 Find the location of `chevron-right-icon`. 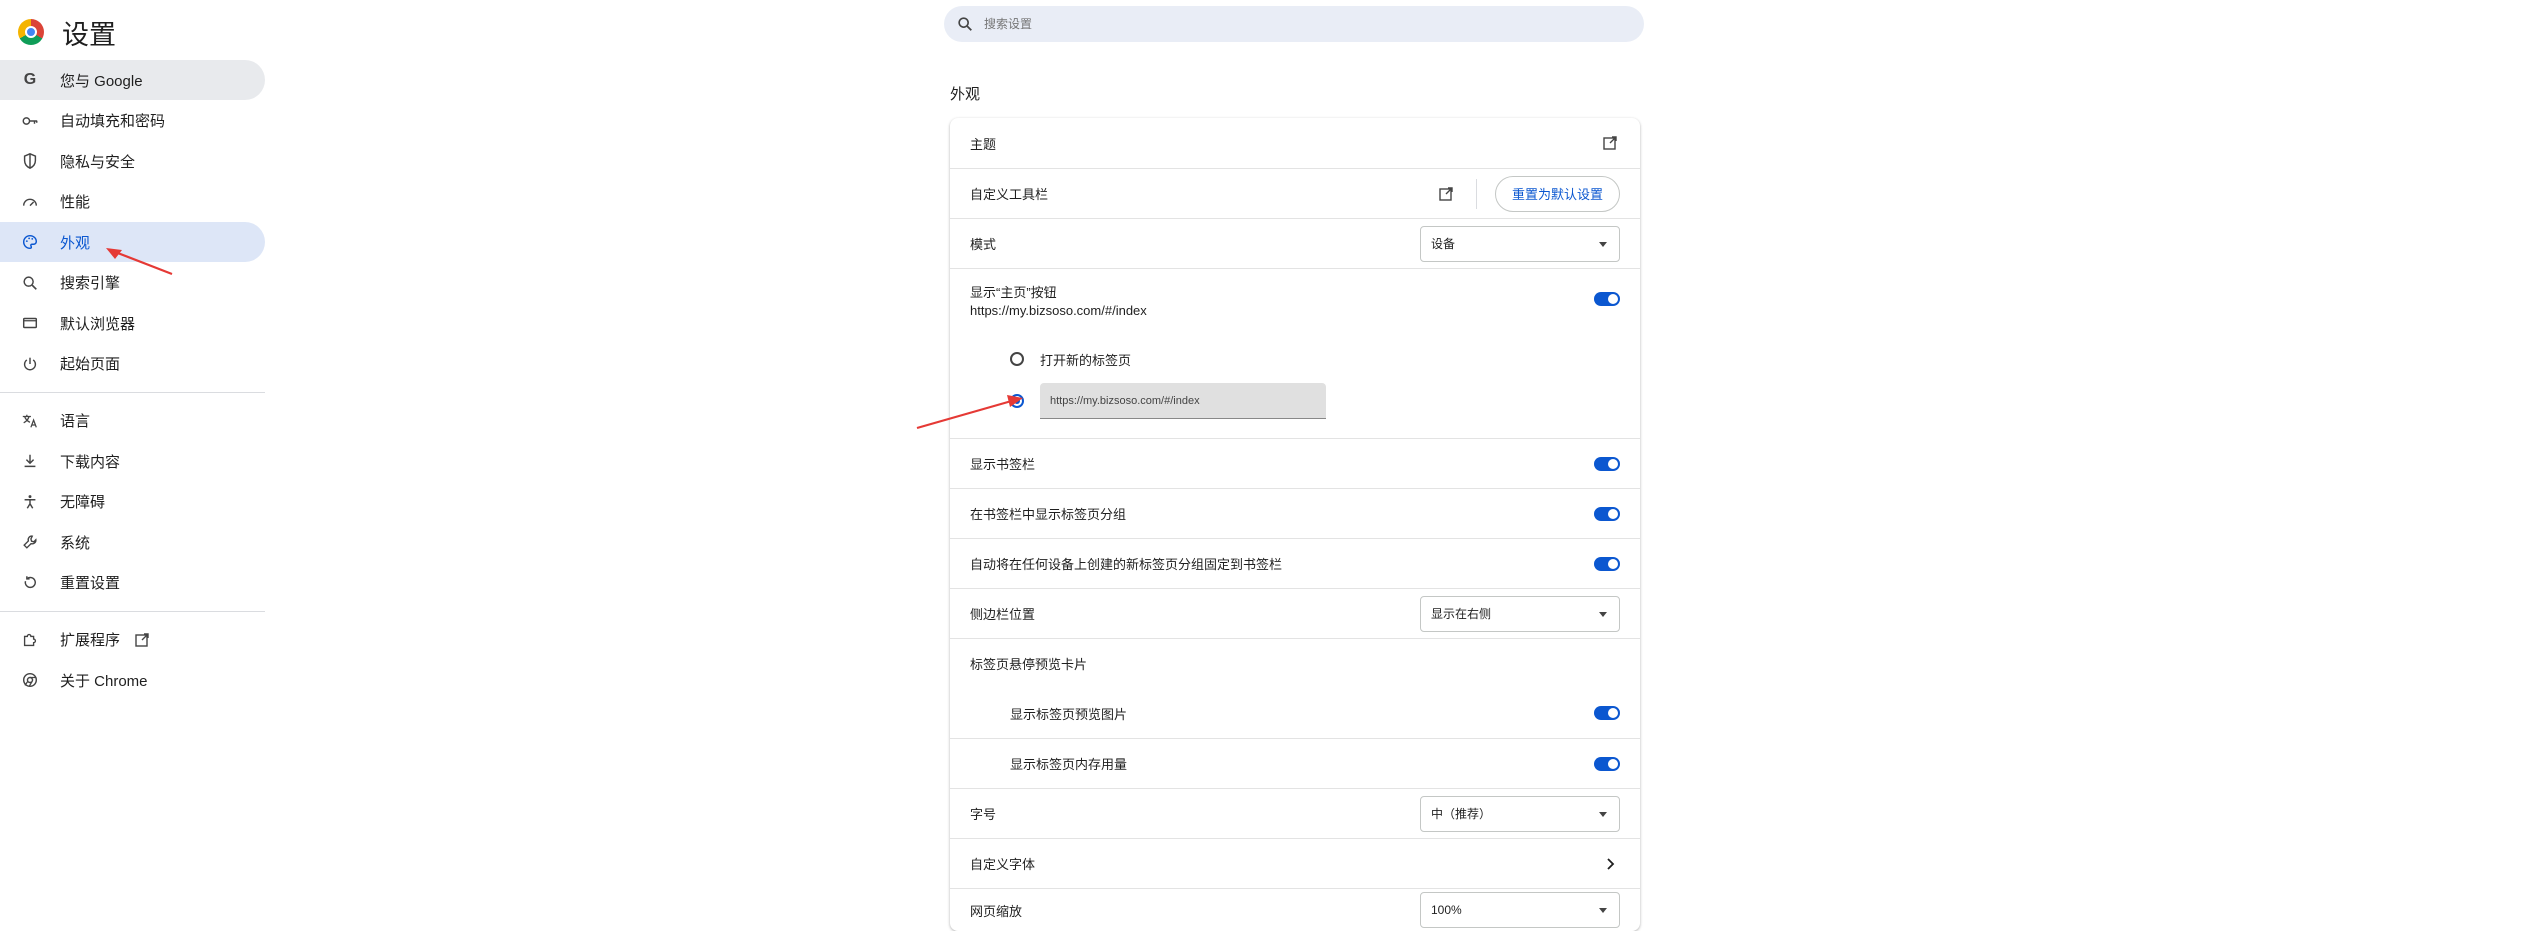

chevron-right-icon is located at coordinates (1610, 864).